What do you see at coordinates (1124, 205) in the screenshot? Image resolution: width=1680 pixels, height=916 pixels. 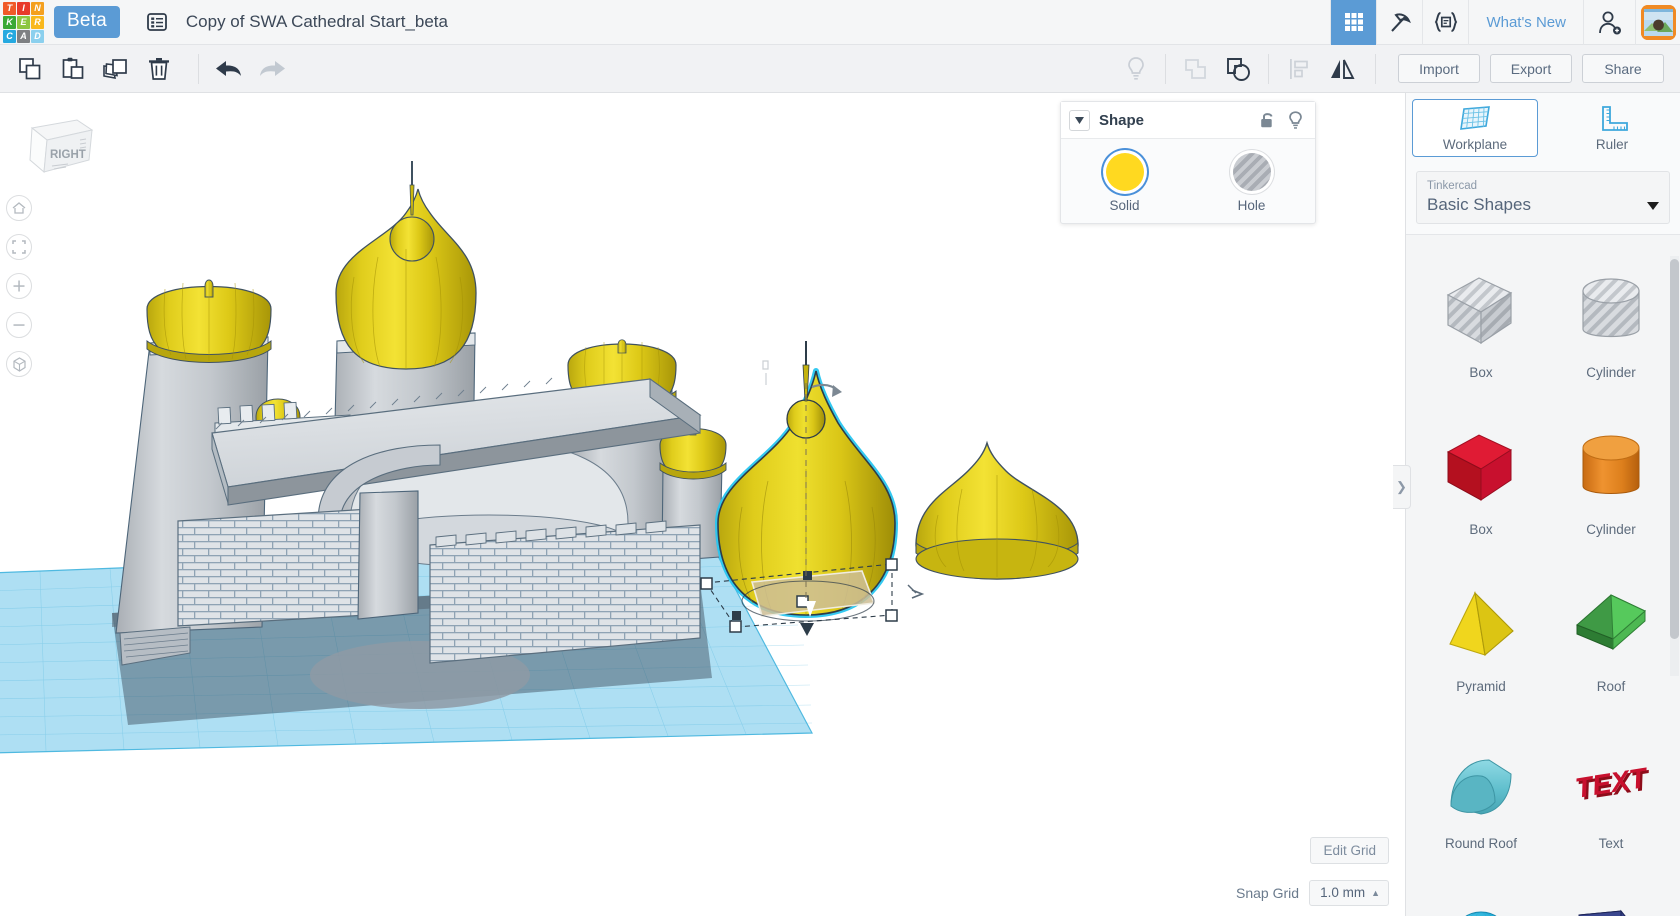 I see `solid-label: Solid` at bounding box center [1124, 205].